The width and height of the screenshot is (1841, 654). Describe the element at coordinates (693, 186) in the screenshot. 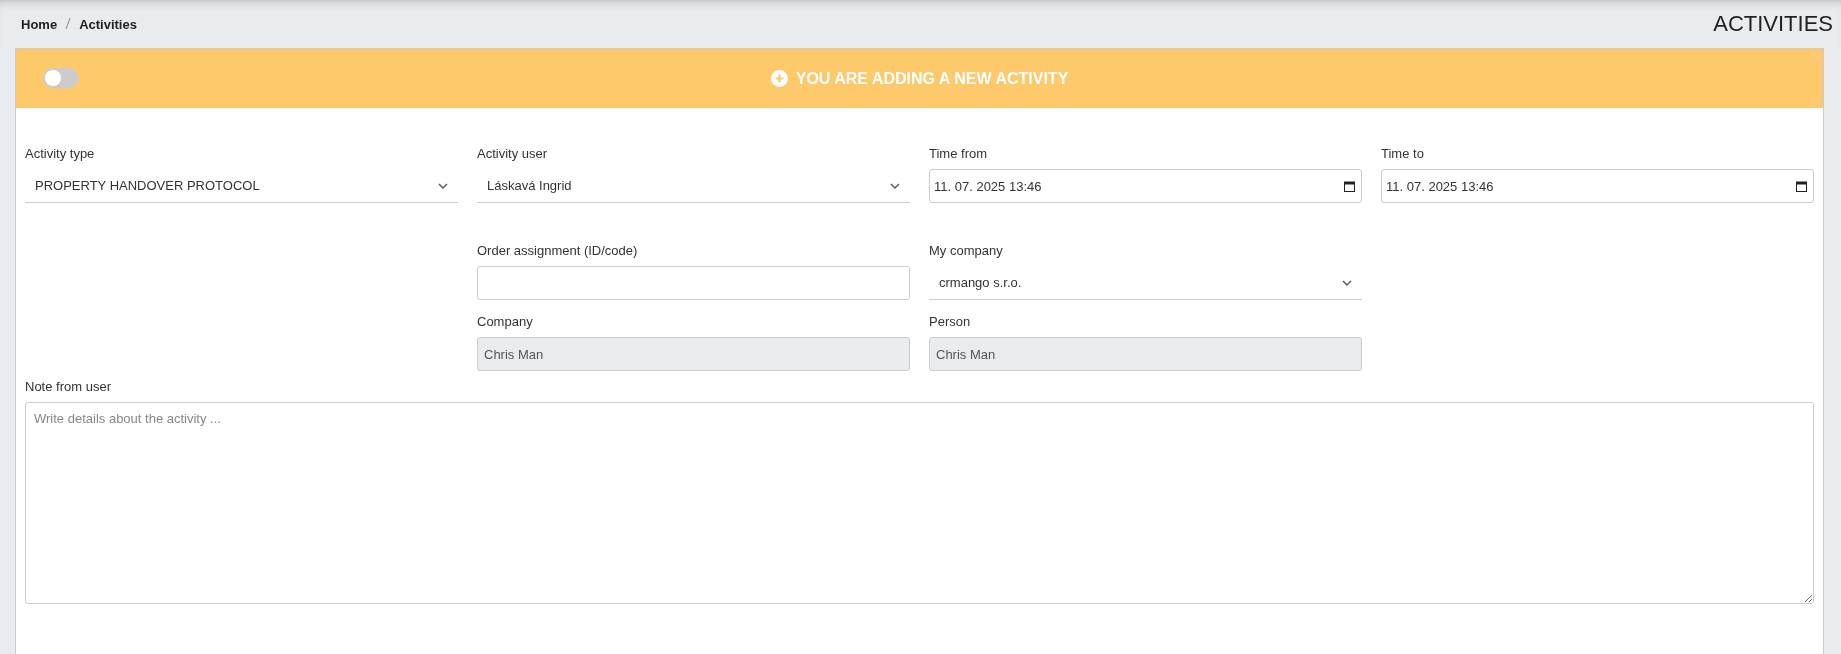

I see `select-field: Láskavá Ingrid` at that location.